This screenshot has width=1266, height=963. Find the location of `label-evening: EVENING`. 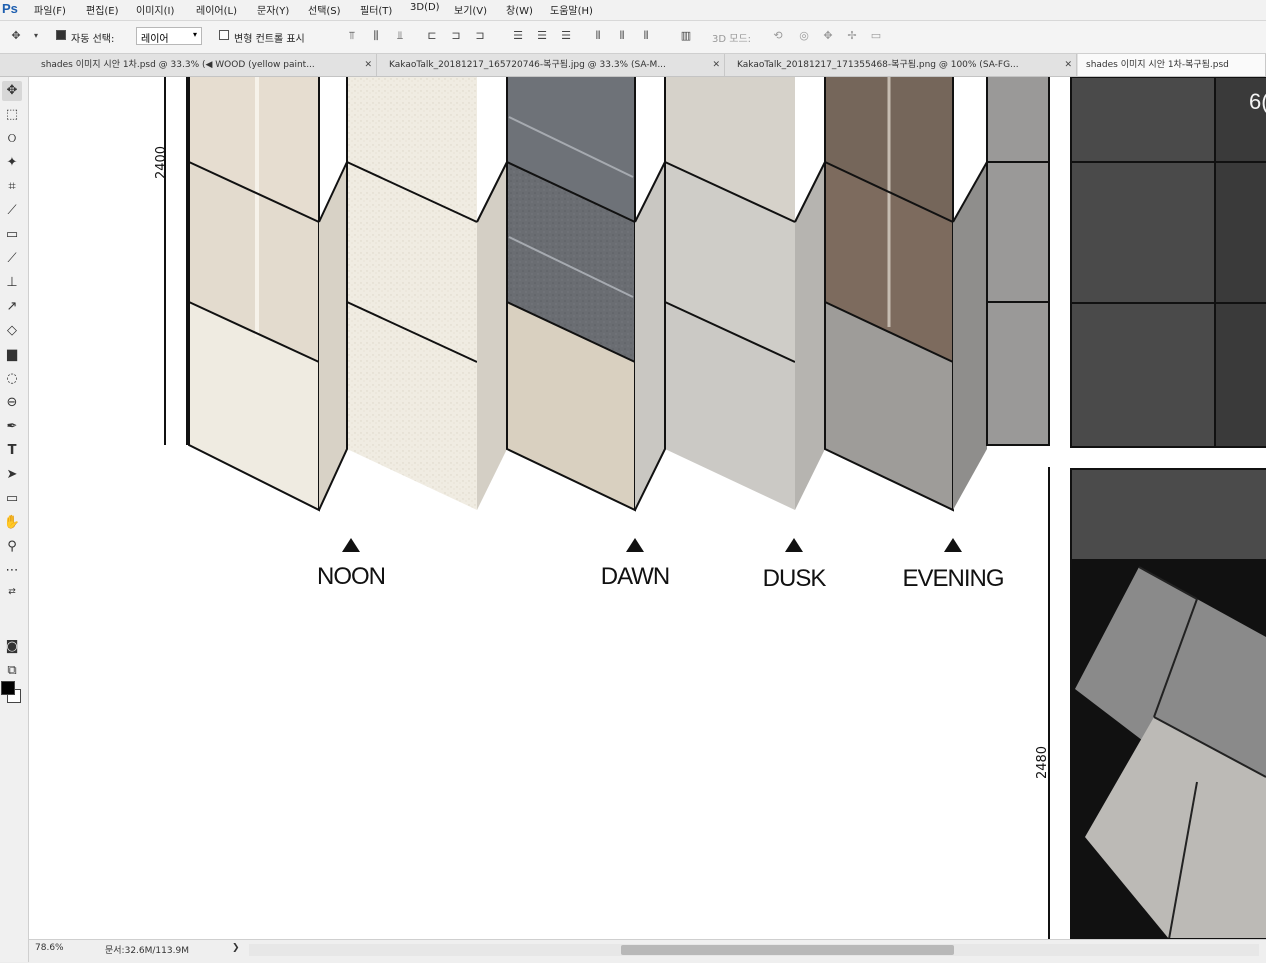

label-evening: EVENING is located at coordinates (953, 578).